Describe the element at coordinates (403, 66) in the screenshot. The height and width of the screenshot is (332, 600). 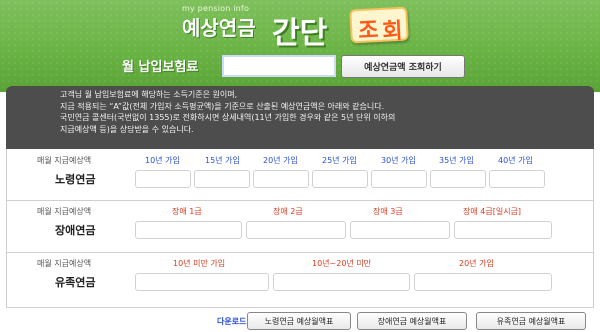
I see `query-pension-button: 예상연금액 조회하기` at that location.